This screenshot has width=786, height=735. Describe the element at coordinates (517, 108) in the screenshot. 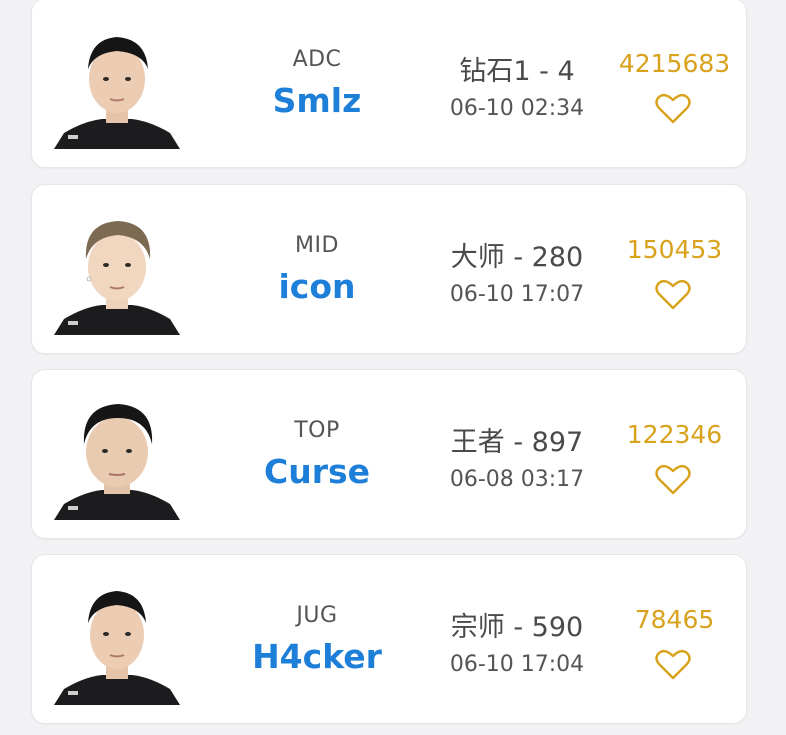

I see `player-time: 06-10 02:34` at that location.